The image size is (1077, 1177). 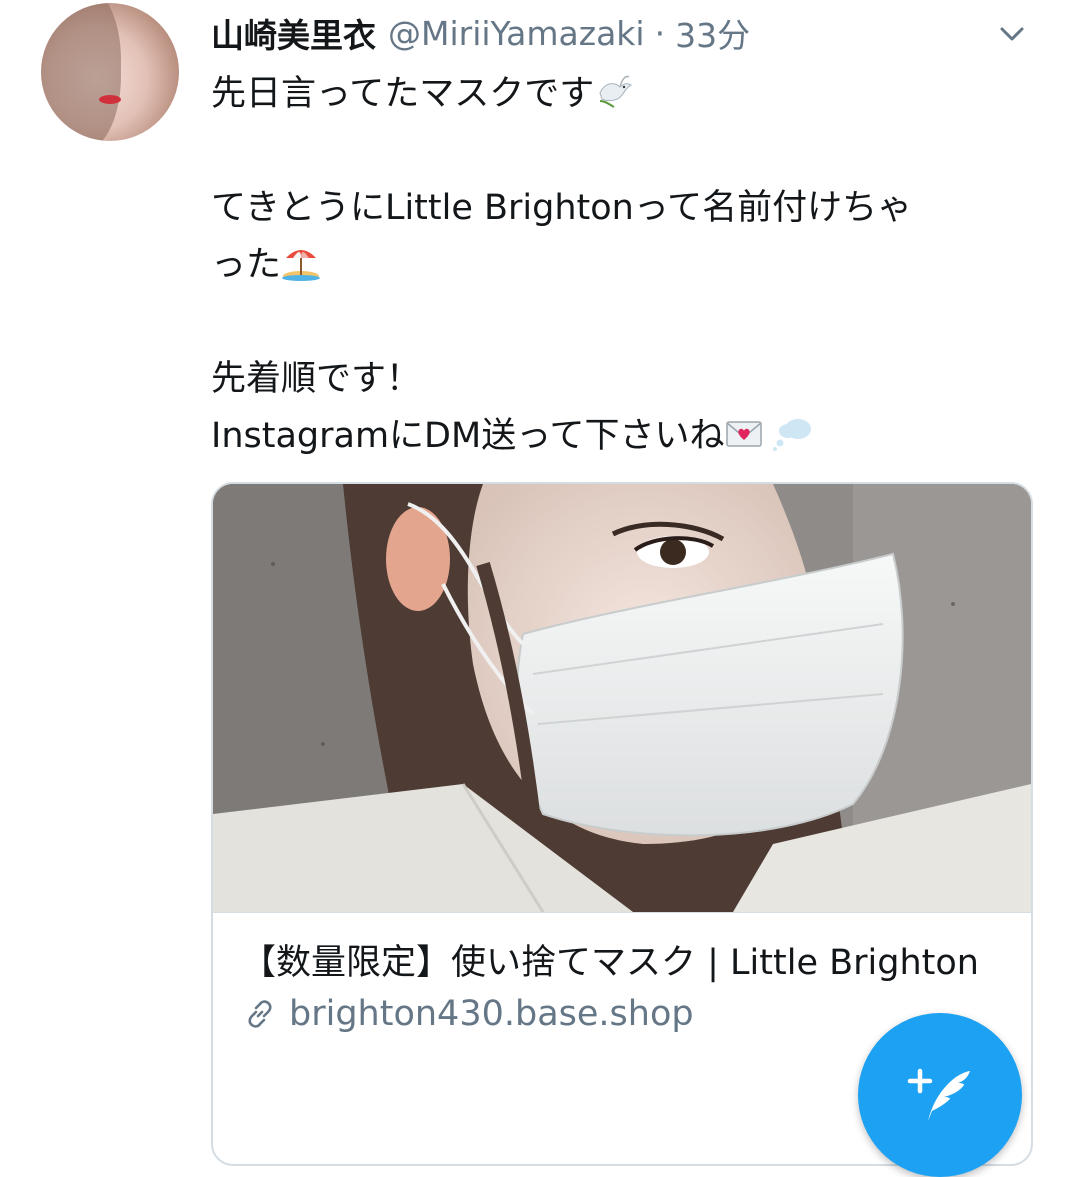 What do you see at coordinates (744, 434) in the screenshot?
I see `love-letter-icon` at bounding box center [744, 434].